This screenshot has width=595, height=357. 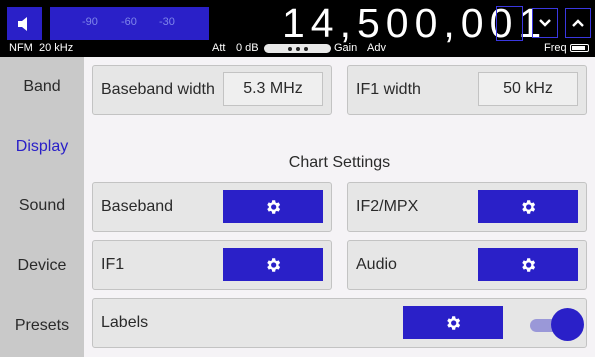 What do you see at coordinates (125, 322) in the screenshot?
I see `labels-label: Labels` at bounding box center [125, 322].